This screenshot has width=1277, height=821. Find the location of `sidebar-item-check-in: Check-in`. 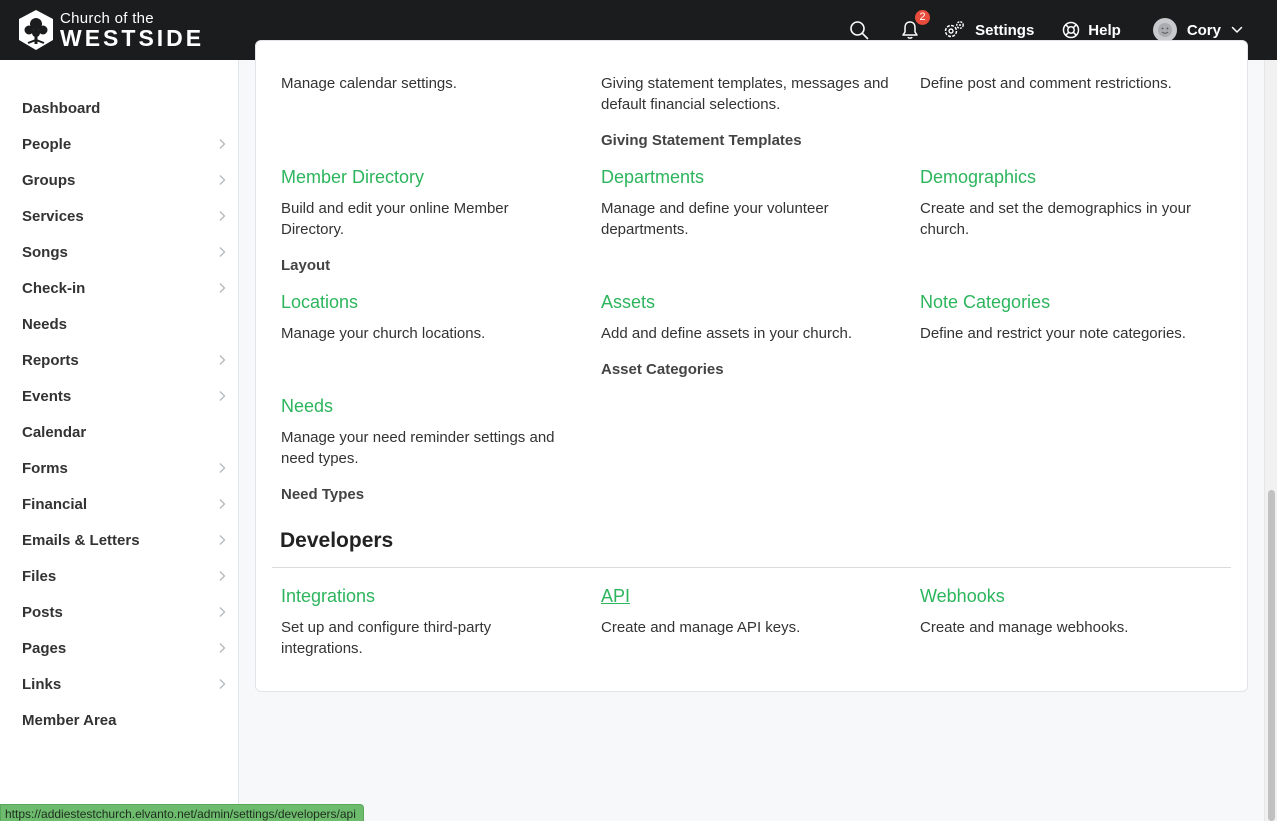

sidebar-item-check-in: Check-in is located at coordinates (119, 288).